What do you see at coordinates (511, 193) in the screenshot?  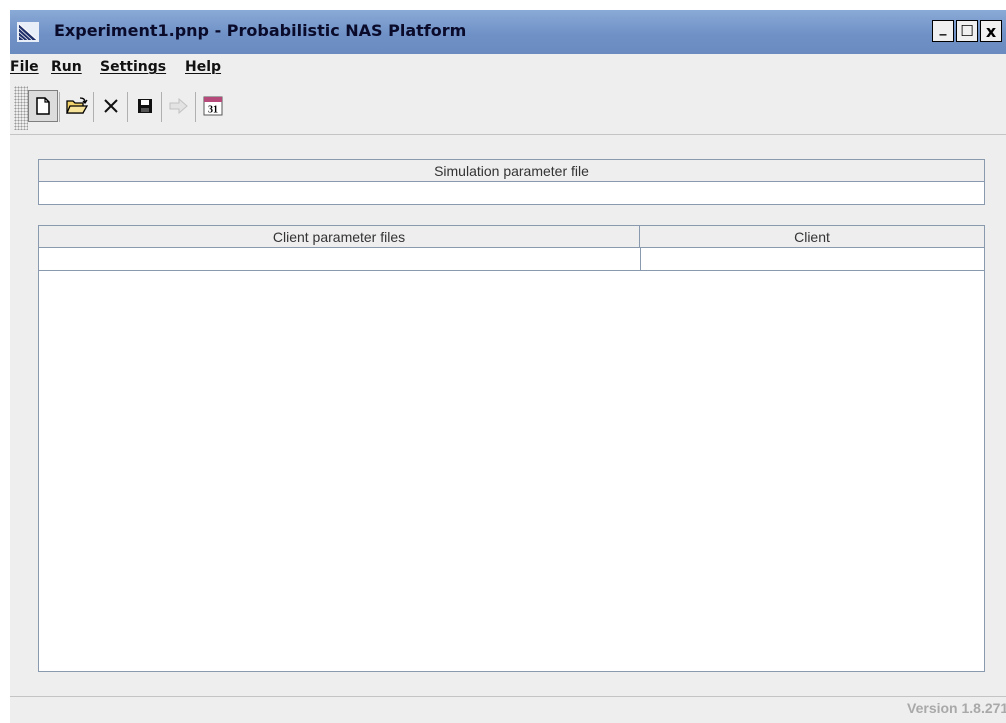 I see `simulation-parameter-row` at bounding box center [511, 193].